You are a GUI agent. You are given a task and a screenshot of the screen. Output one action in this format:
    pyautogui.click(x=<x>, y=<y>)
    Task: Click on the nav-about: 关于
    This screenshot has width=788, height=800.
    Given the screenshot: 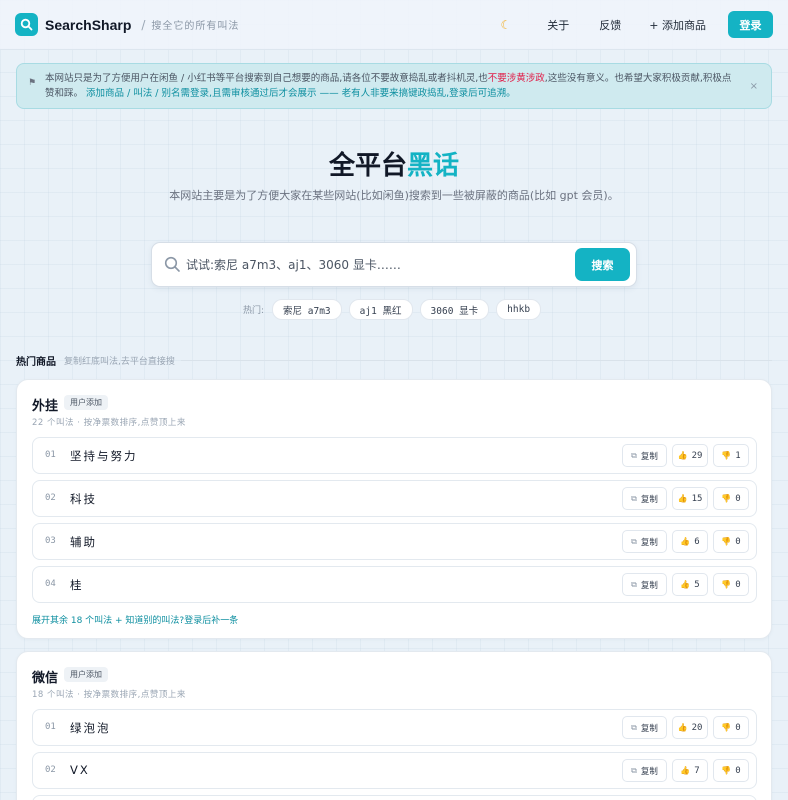 What is the action you would take?
    pyautogui.click(x=558, y=25)
    